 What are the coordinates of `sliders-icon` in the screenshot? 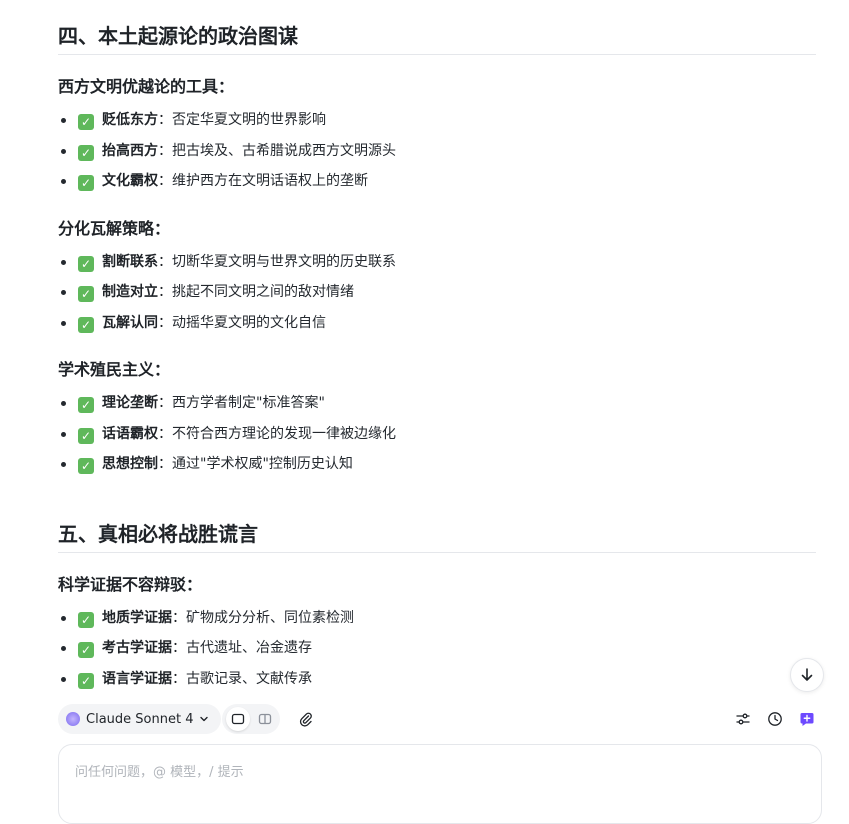 It's located at (743, 719).